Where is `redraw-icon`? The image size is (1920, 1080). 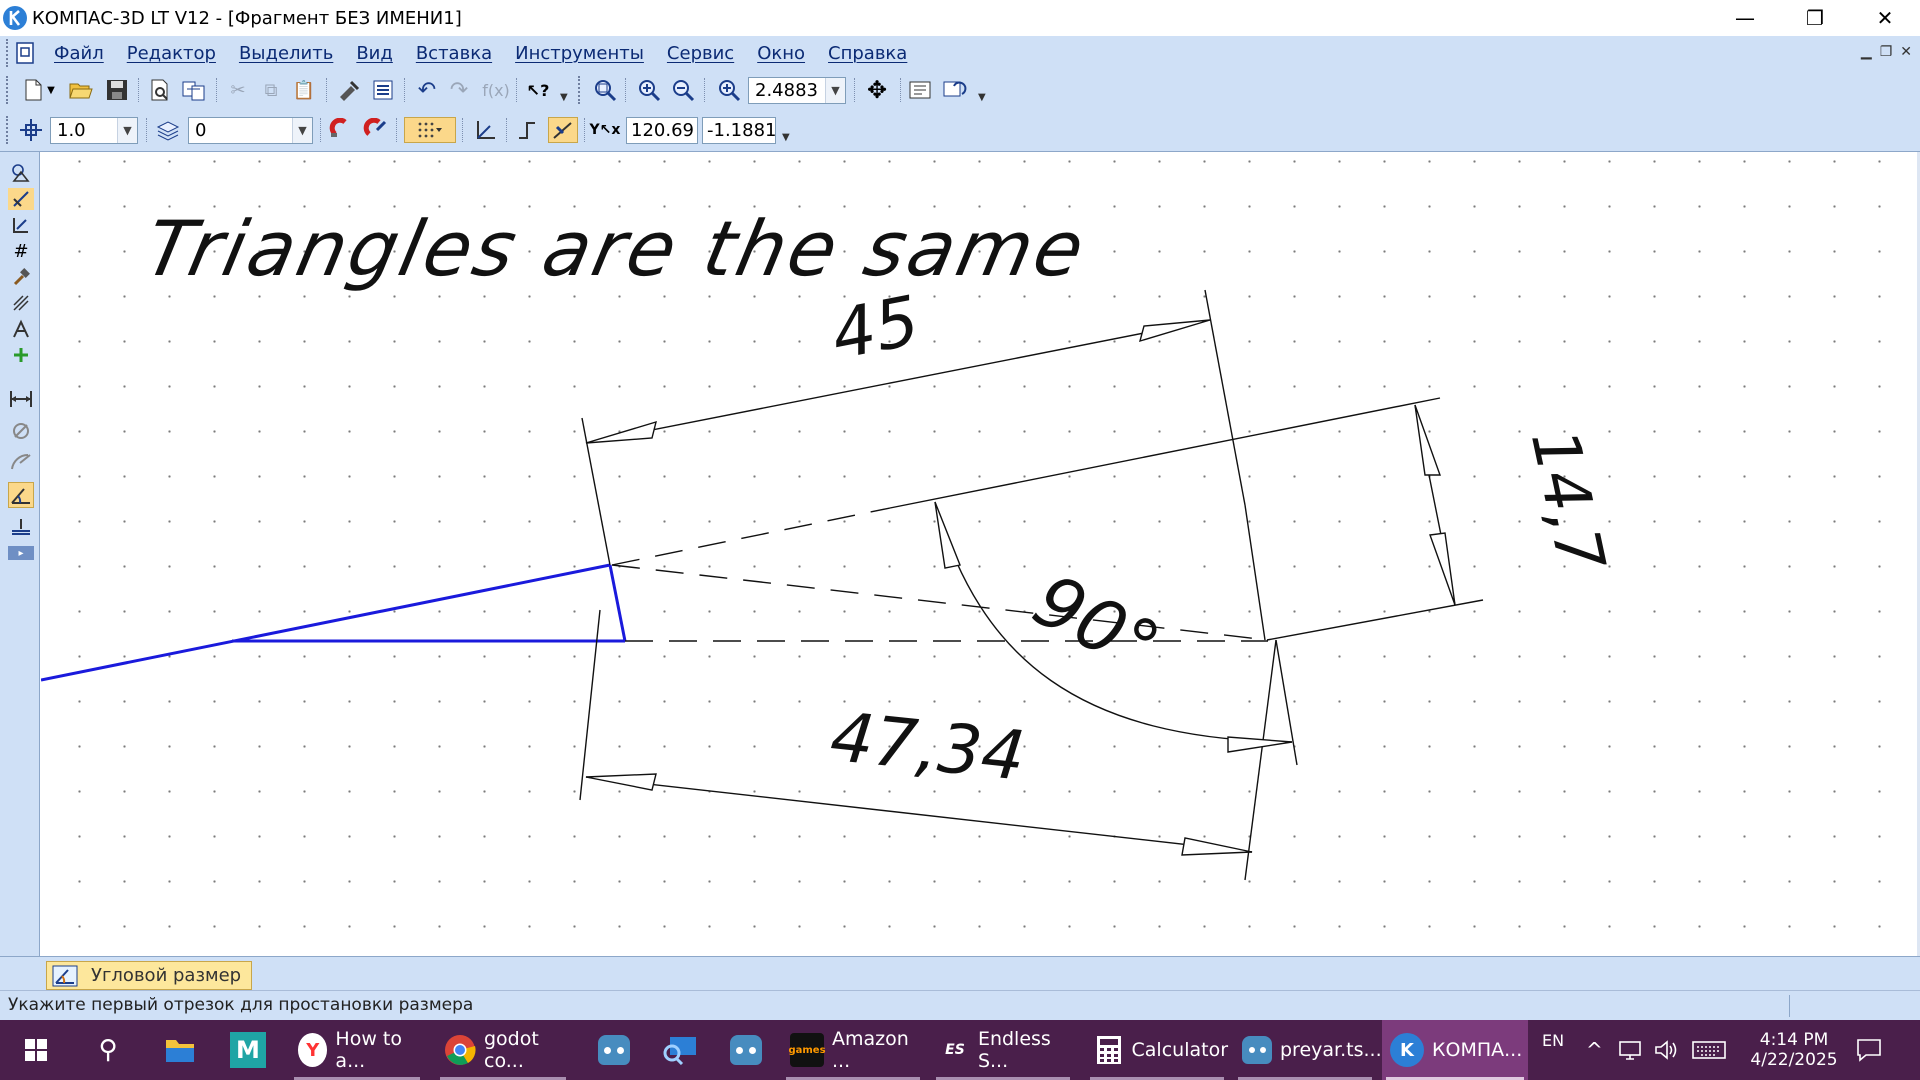
redraw-icon is located at coordinates (955, 90).